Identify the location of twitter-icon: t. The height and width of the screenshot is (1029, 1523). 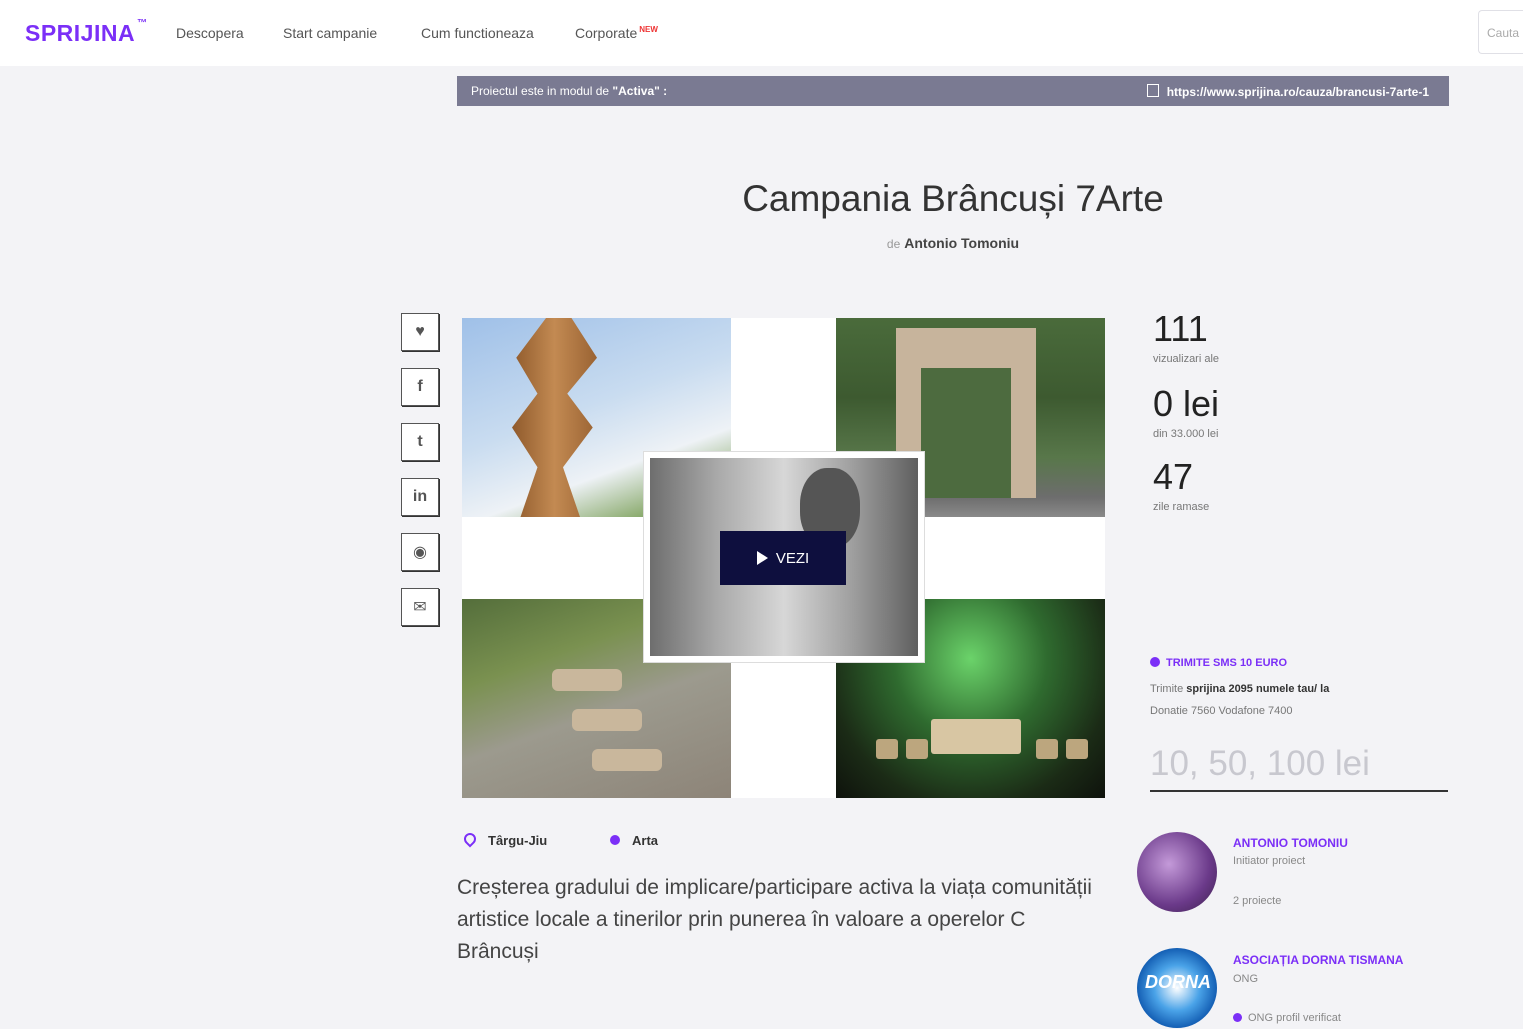
(420, 442).